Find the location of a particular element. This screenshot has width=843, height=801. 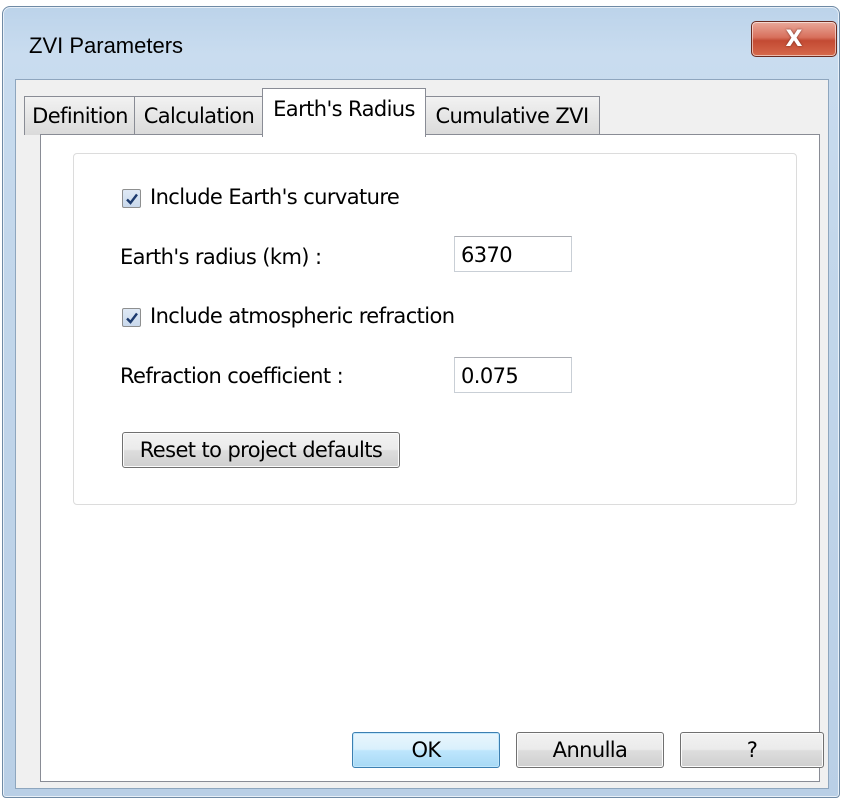

include-curvature-checkbox is located at coordinates (131, 198).